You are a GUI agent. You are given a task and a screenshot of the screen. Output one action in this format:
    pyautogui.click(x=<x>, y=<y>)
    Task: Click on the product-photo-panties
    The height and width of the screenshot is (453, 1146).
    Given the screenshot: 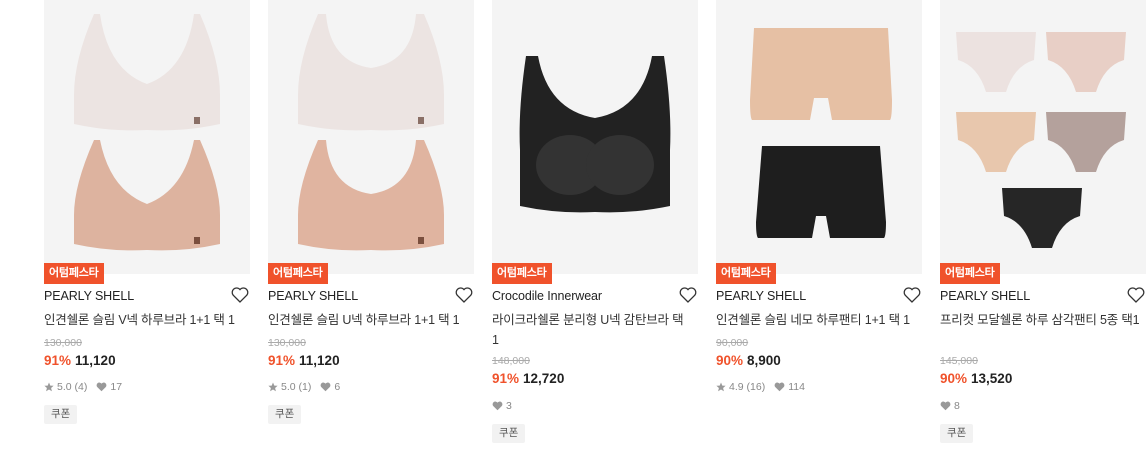 What is the action you would take?
    pyautogui.click(x=1041, y=140)
    